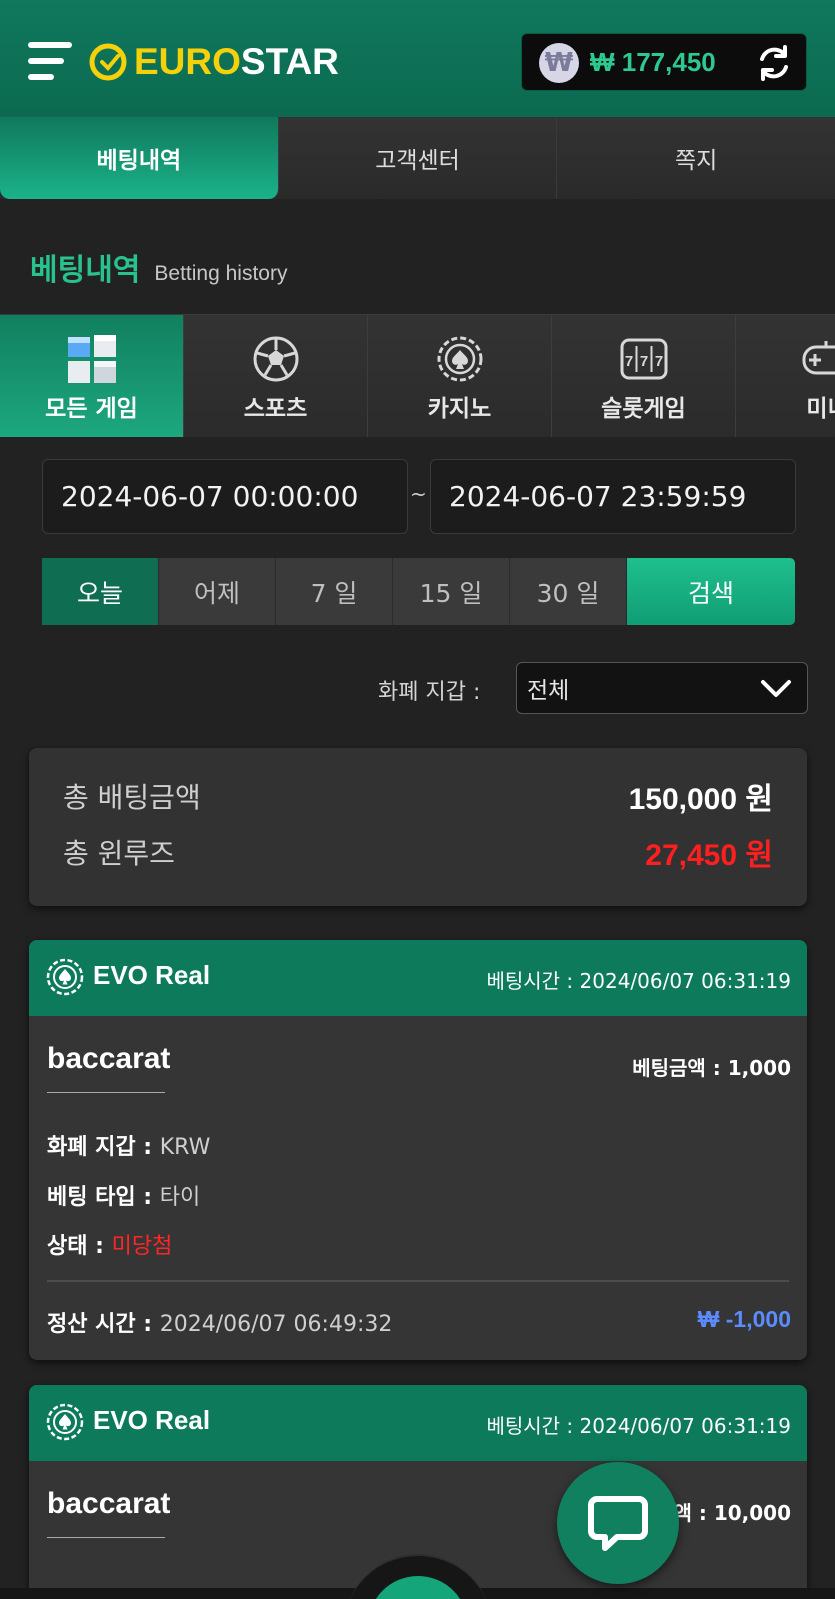  Describe the element at coordinates (662, 688) in the screenshot. I see `currency-select: 전체` at that location.